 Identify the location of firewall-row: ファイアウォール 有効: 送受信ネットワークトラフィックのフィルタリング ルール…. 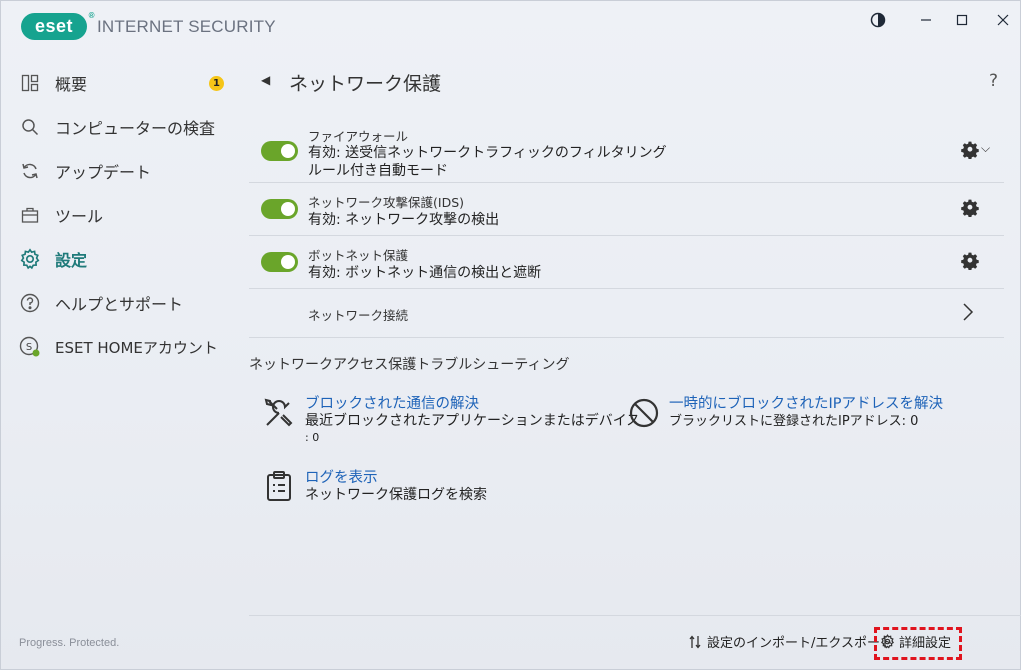
(626, 152).